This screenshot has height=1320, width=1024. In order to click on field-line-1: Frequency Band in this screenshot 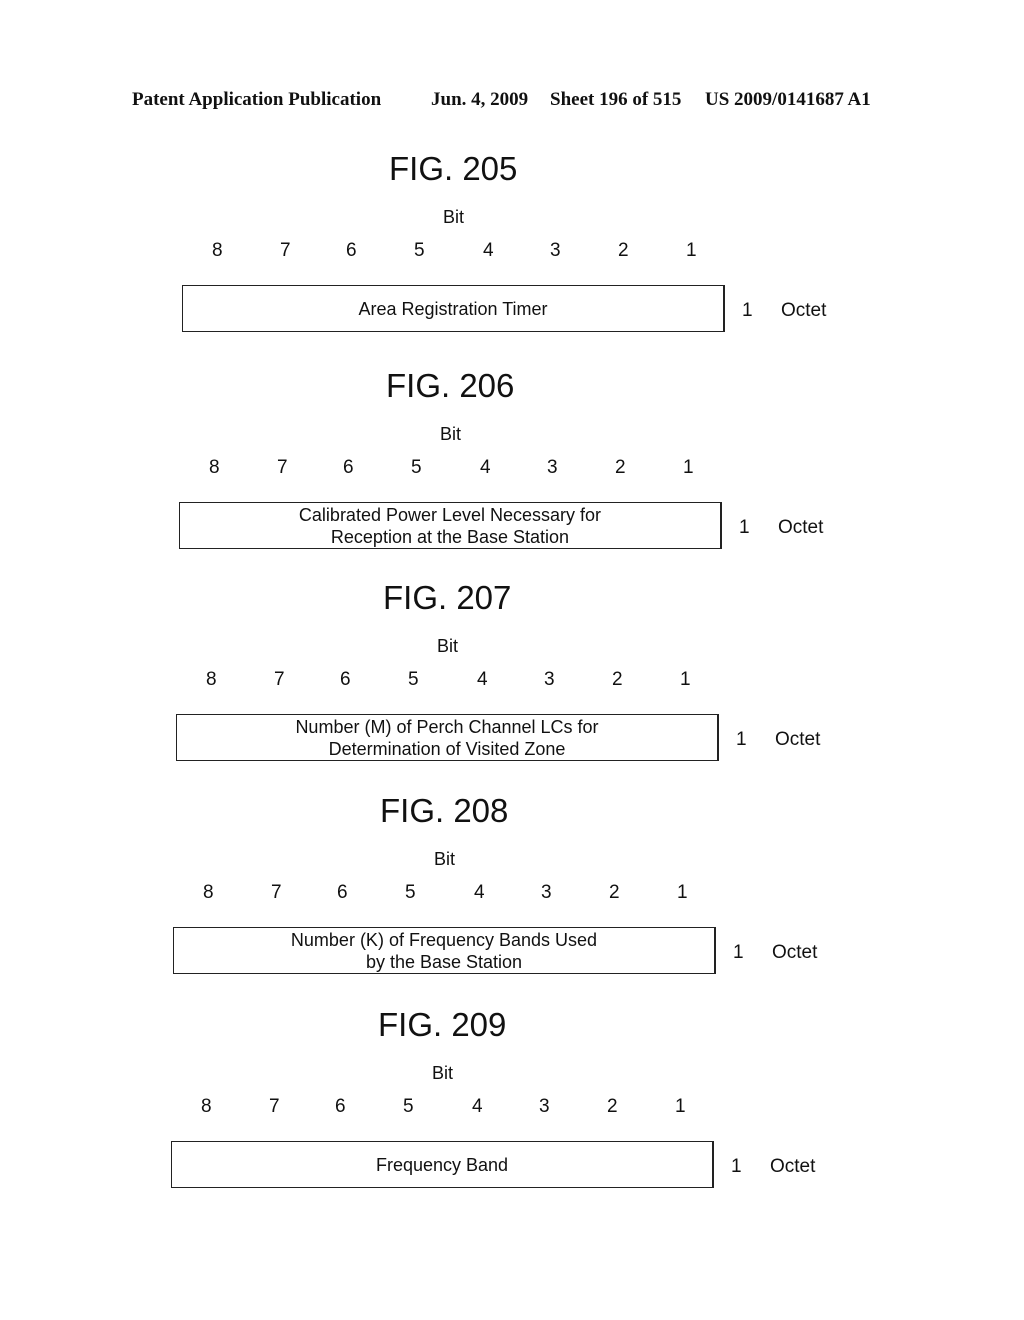, I will do `click(442, 1164)`.